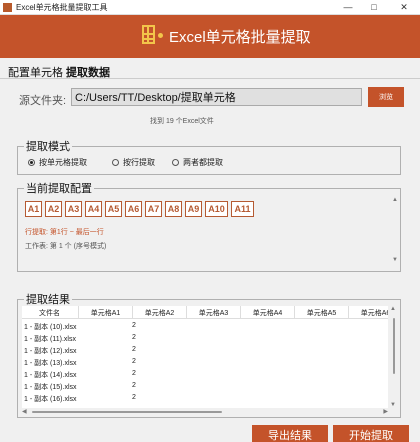  I want to click on column-header: 单元格A4, so click(267, 313).